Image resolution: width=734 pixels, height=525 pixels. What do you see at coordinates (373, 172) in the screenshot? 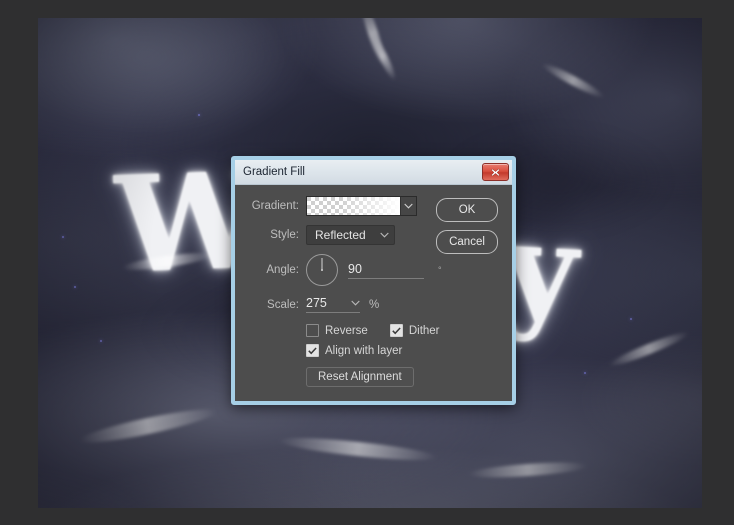
I see `dialog-titlebar: Gradient Fill` at bounding box center [373, 172].